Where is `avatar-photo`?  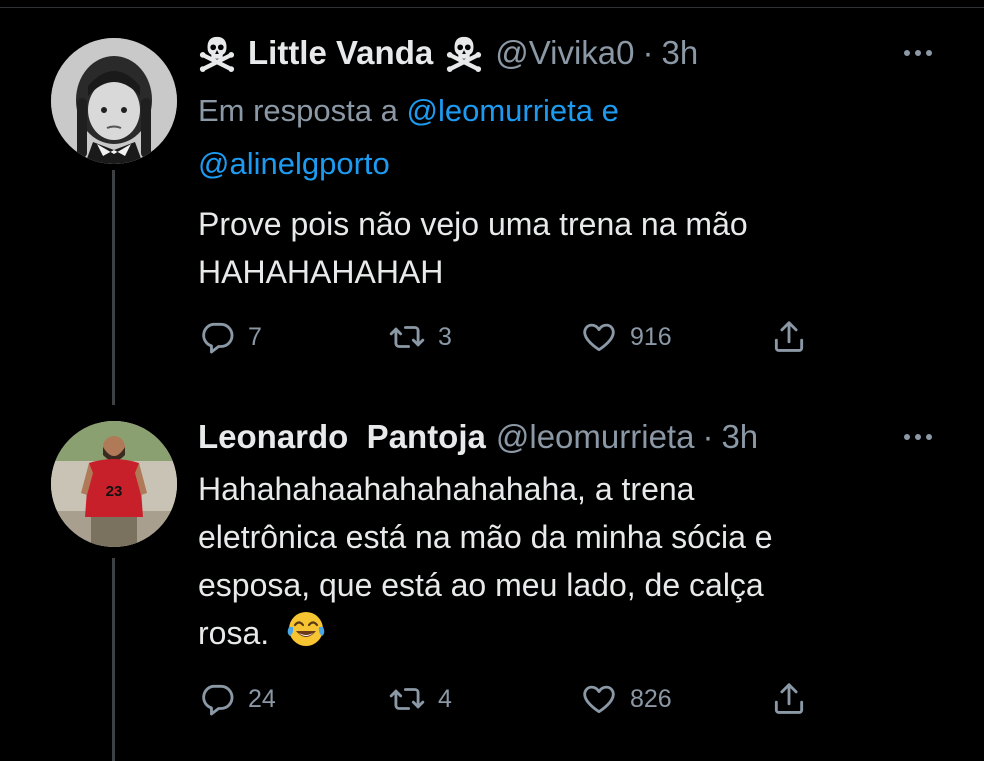 avatar-photo is located at coordinates (114, 101).